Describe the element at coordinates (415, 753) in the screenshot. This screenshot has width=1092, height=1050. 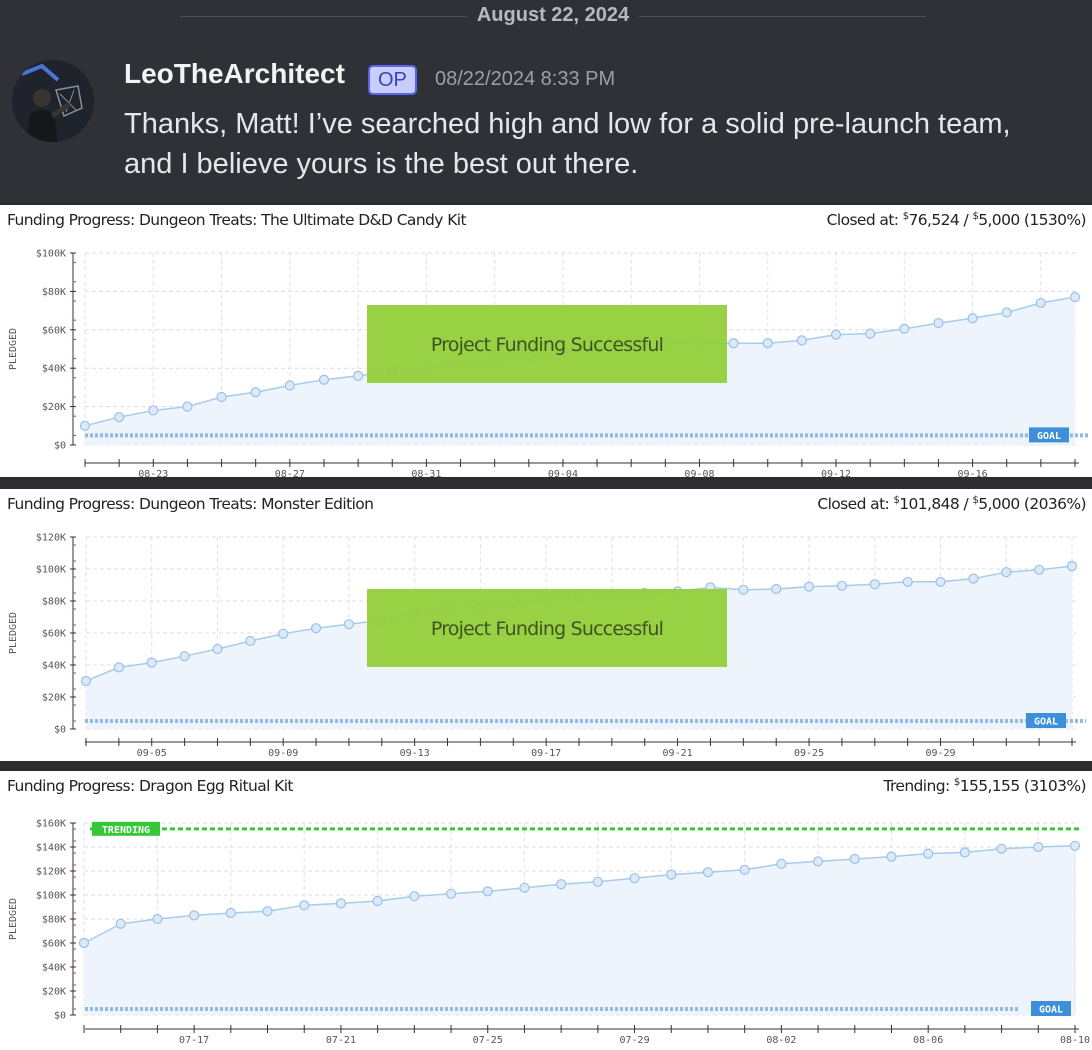
I see `x-tick-label: 09-13` at that location.